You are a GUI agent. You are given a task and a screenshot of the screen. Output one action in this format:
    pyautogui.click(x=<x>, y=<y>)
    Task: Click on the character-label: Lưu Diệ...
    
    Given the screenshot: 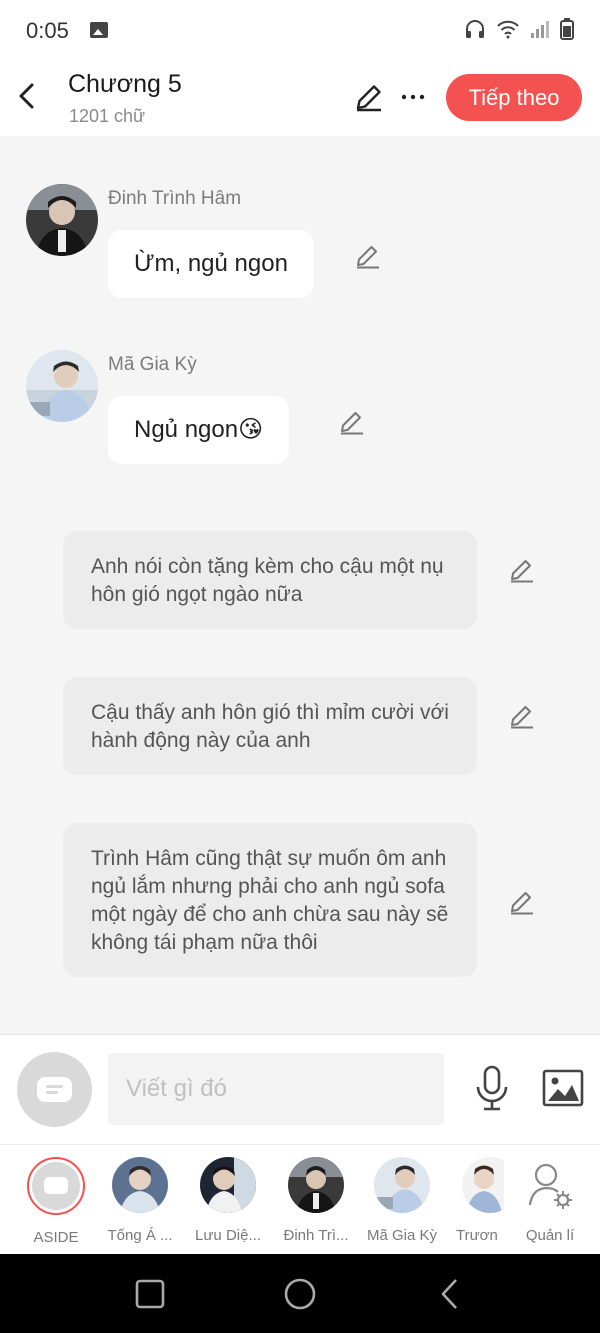 What is the action you would take?
    pyautogui.click(x=228, y=1235)
    